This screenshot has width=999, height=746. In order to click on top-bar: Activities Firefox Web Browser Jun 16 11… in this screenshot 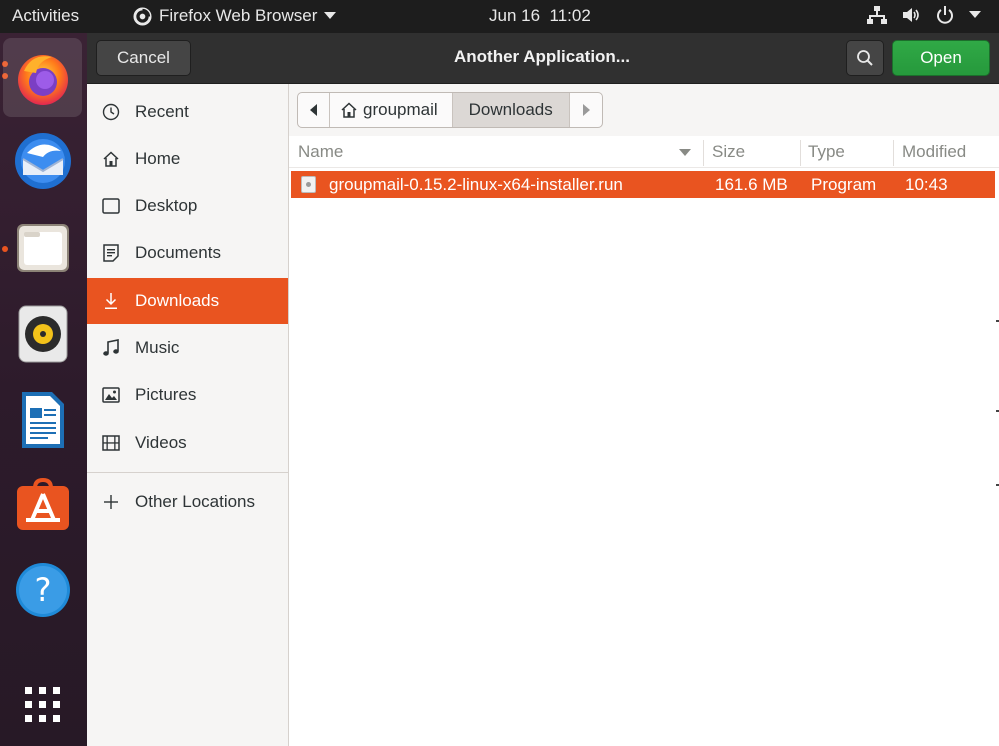, I will do `click(499, 16)`.